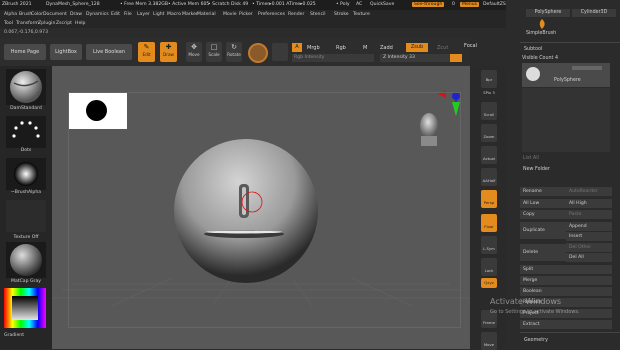 The image size is (620, 350). Describe the element at coordinates (566, 324) in the screenshot. I see `extract-button: Extract` at that location.